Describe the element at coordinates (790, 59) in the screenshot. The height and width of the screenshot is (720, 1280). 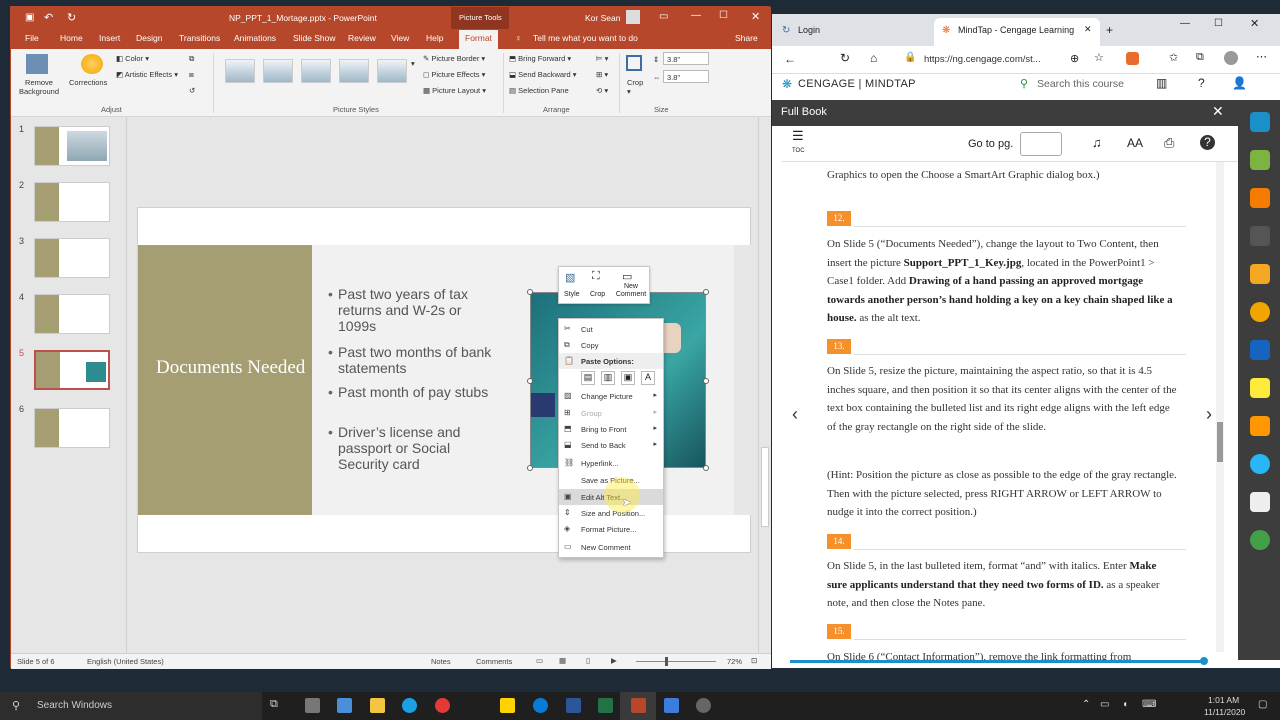
I see `back-icon: ←` at that location.